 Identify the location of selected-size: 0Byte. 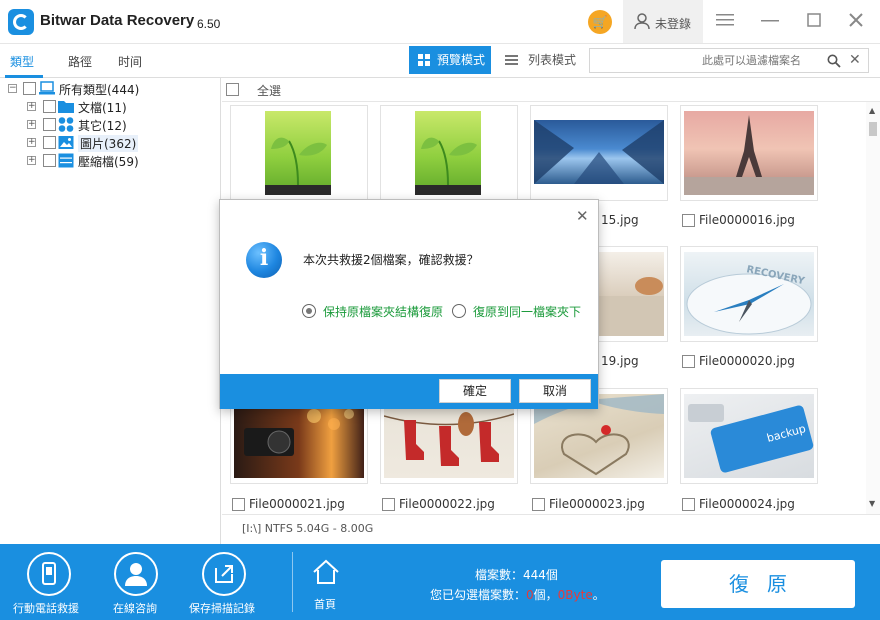
(575, 595).